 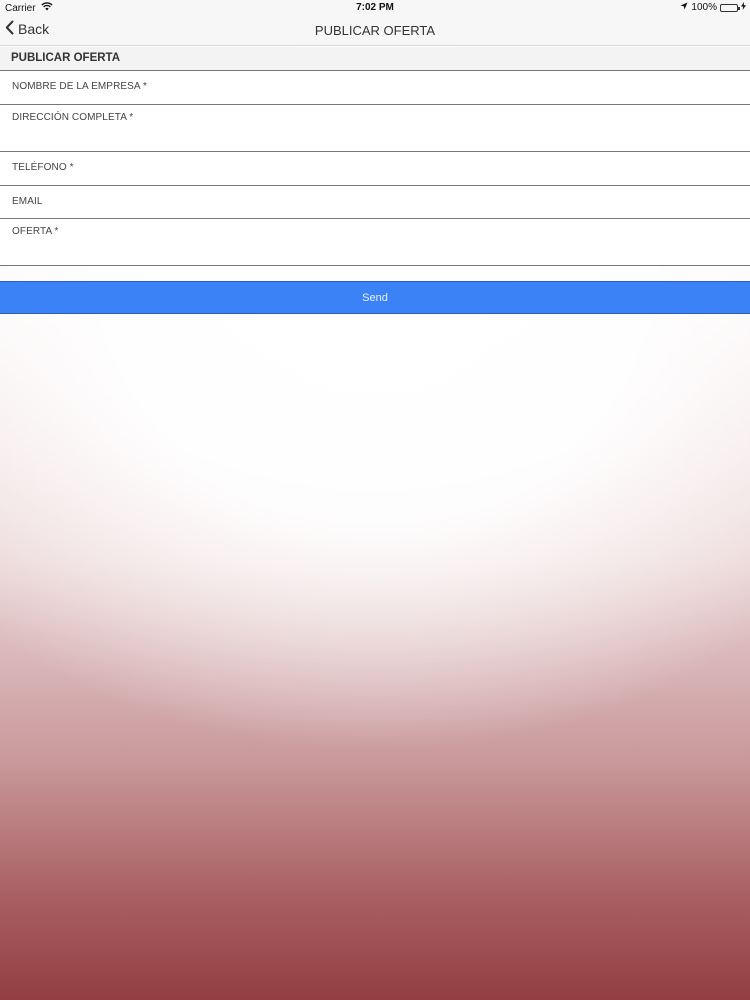 What do you see at coordinates (375, 177) in the screenshot?
I see `phone-input` at bounding box center [375, 177].